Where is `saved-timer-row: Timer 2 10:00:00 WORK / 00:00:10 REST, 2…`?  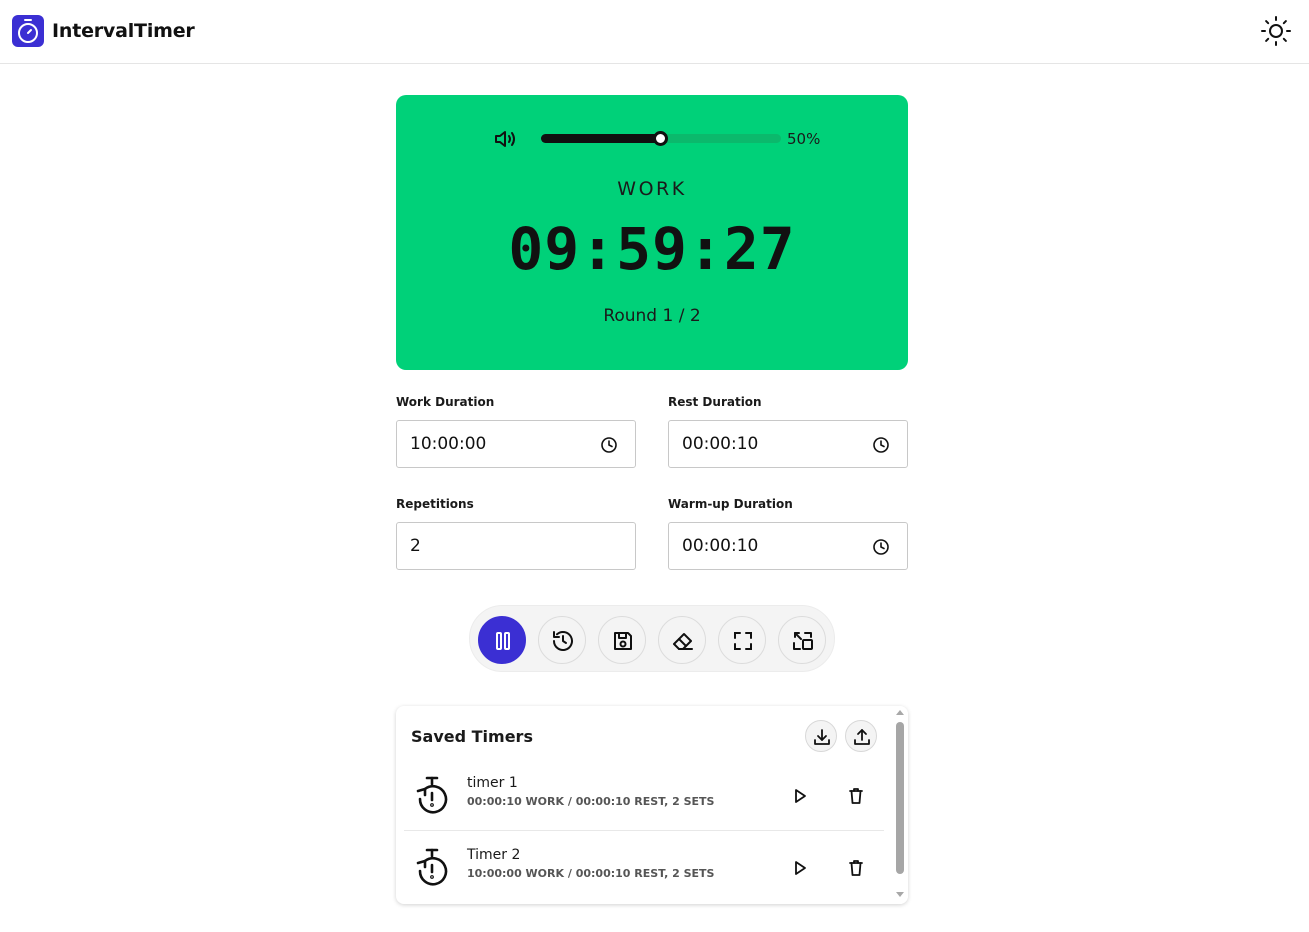 saved-timer-row: Timer 2 10:00:00 WORK / 00:00:10 REST, 2… is located at coordinates (644, 869).